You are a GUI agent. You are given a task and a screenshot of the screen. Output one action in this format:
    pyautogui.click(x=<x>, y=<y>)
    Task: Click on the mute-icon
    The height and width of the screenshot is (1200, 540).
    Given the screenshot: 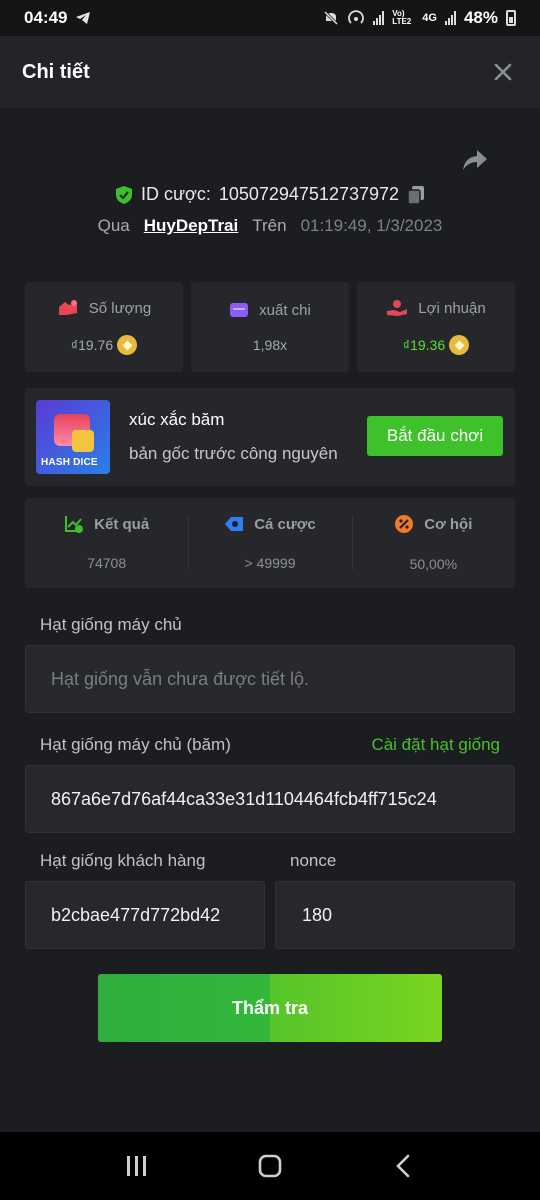 What is the action you would take?
    pyautogui.click(x=331, y=18)
    